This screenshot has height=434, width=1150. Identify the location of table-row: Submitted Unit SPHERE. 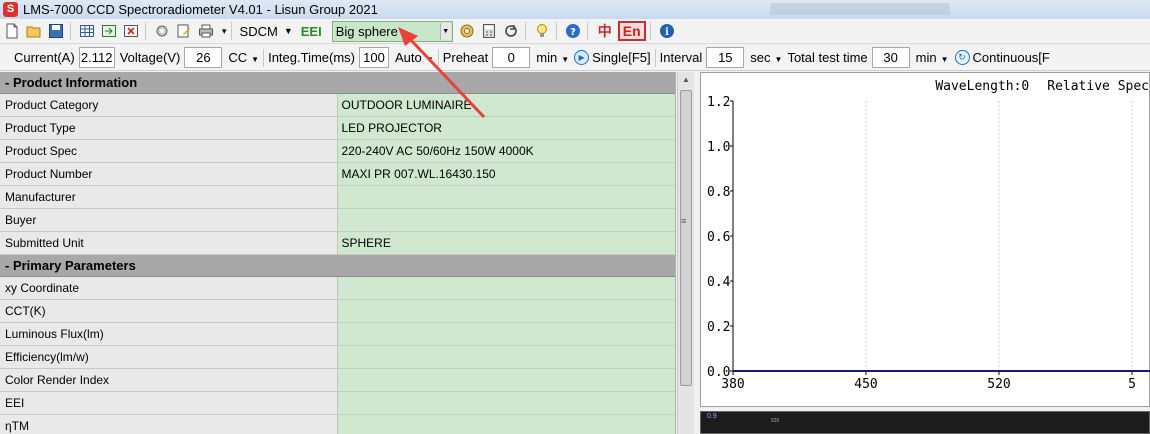
(337, 243).